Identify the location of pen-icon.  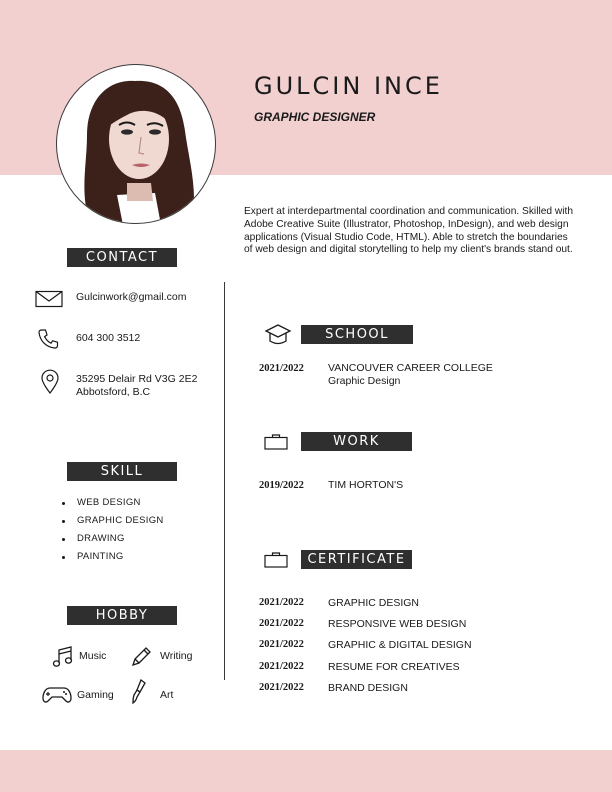
(141, 657).